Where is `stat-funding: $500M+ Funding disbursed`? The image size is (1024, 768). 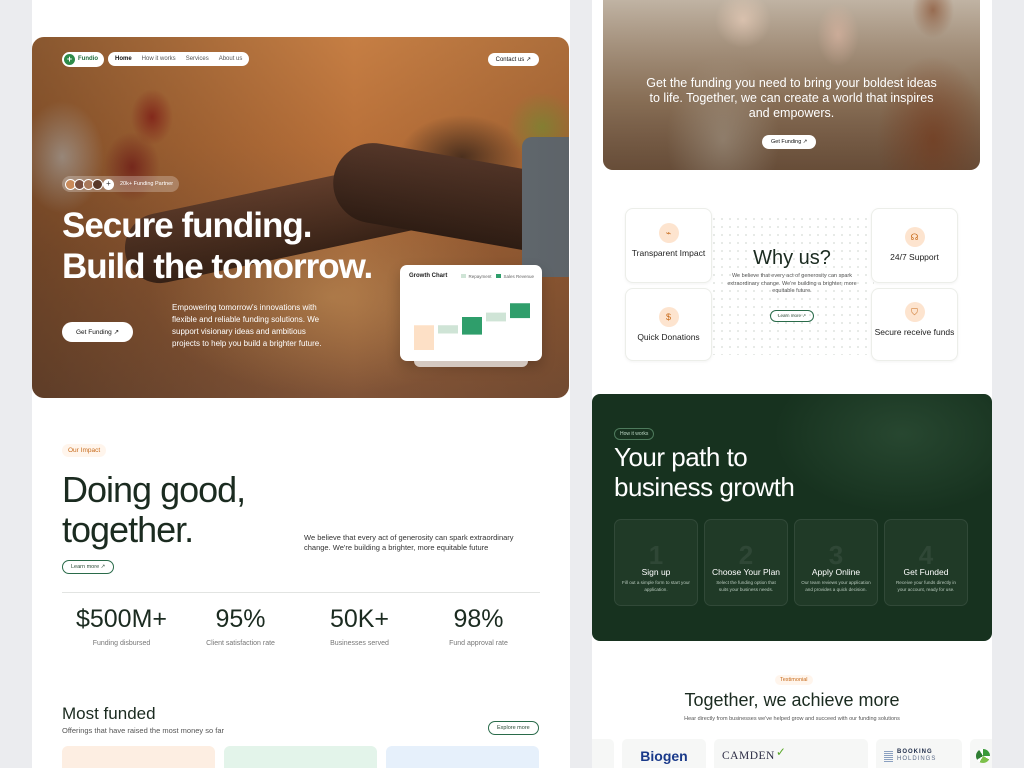
stat-funding: $500M+ Funding disbursed is located at coordinates (121, 626).